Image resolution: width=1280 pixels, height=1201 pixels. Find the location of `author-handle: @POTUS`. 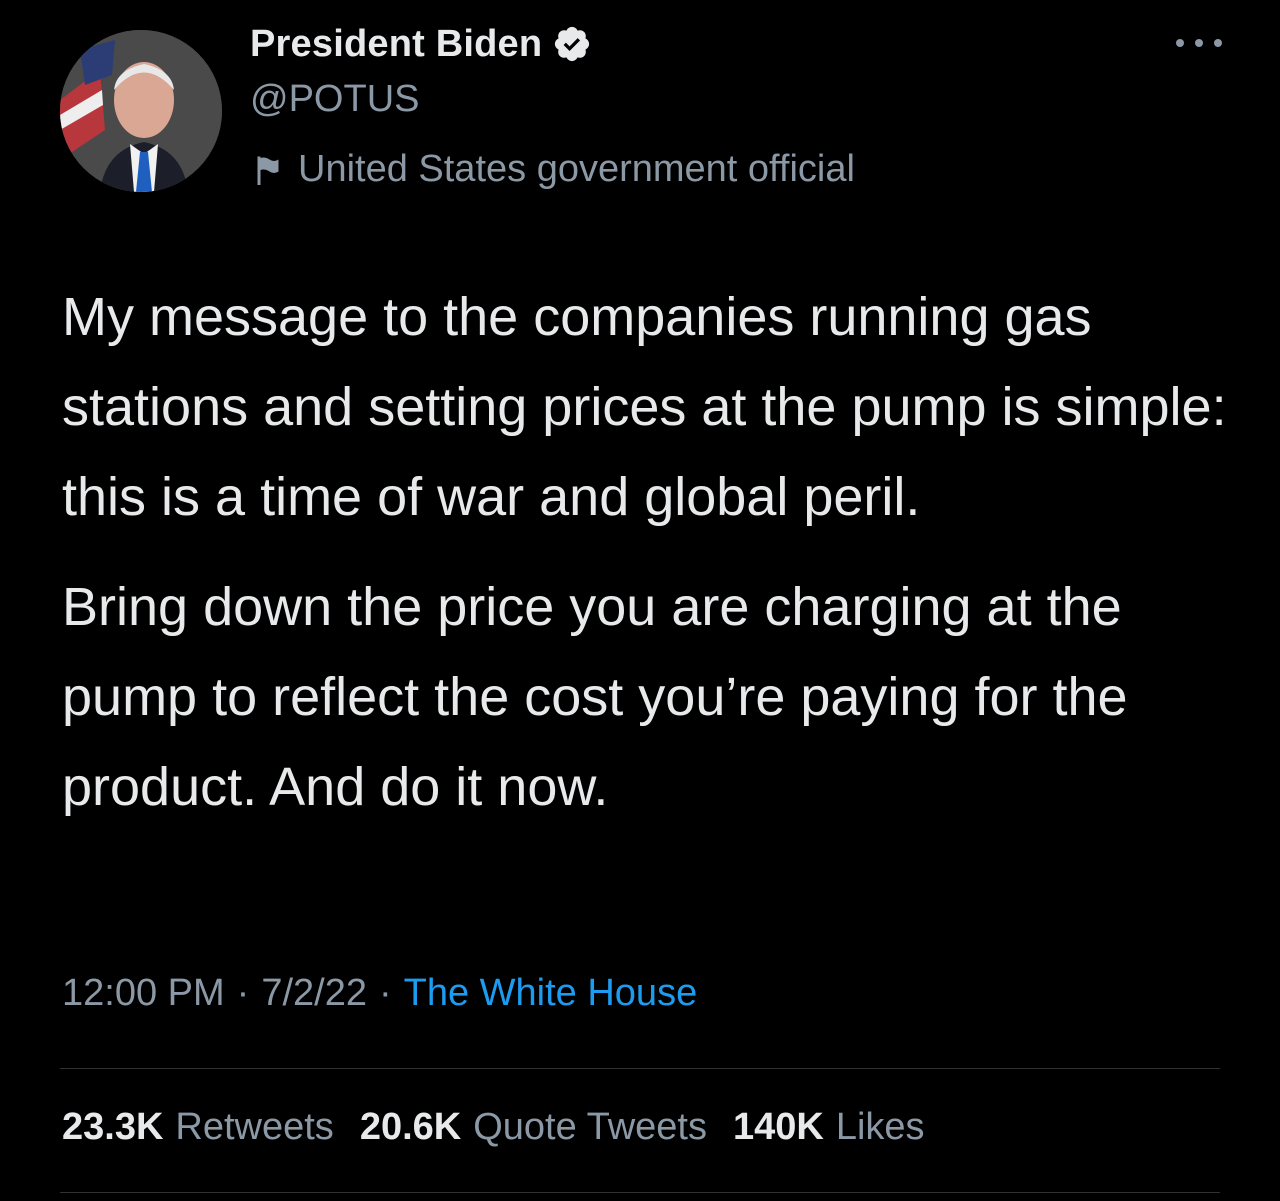

author-handle: @POTUS is located at coordinates (334, 99).